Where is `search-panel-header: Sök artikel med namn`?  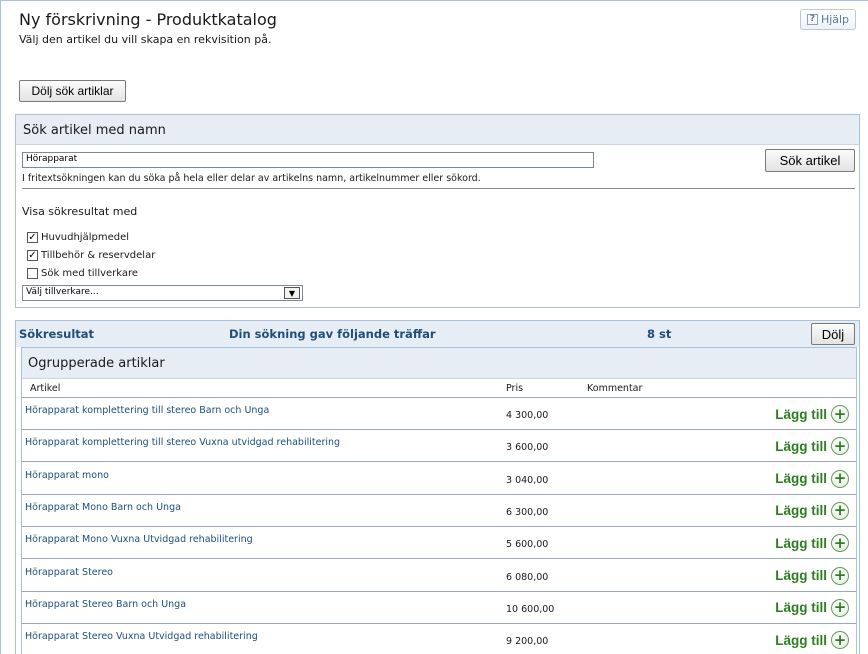 search-panel-header: Sök artikel med namn is located at coordinates (437, 130).